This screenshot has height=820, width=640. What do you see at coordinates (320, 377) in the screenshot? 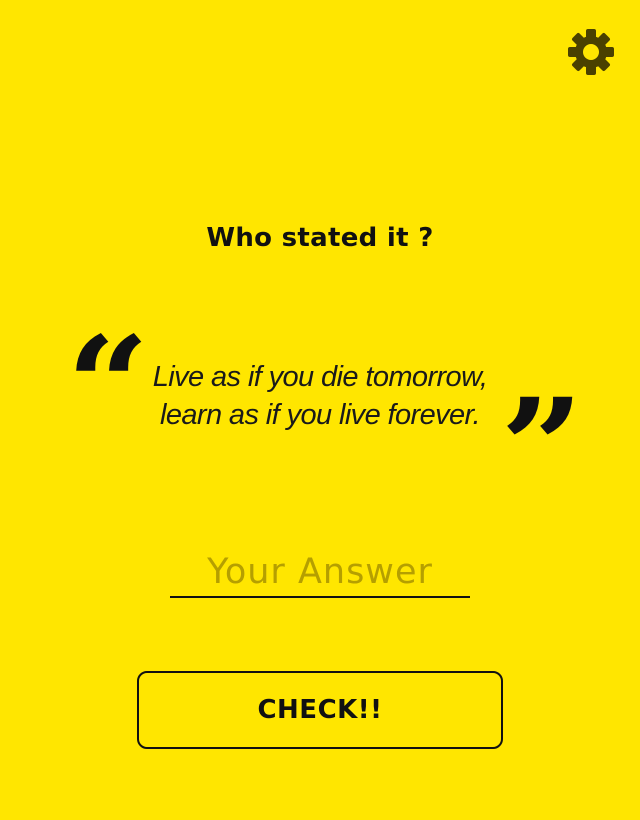
I see `quote-line: Live as if you die tomorrow,` at bounding box center [320, 377].